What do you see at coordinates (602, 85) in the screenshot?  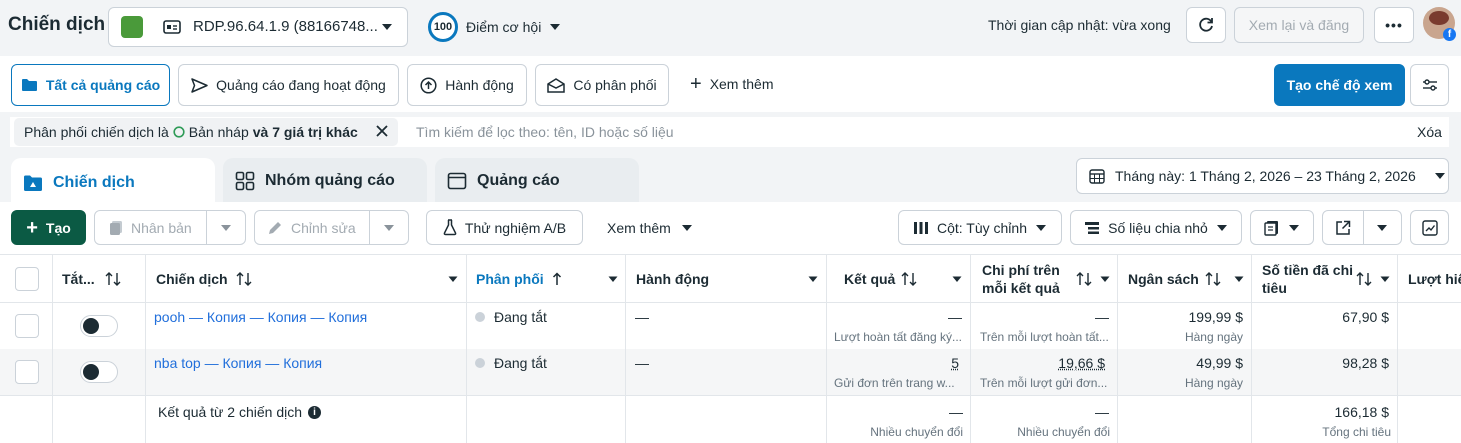 I see `filter-has-delivery: Có phân phối` at bounding box center [602, 85].